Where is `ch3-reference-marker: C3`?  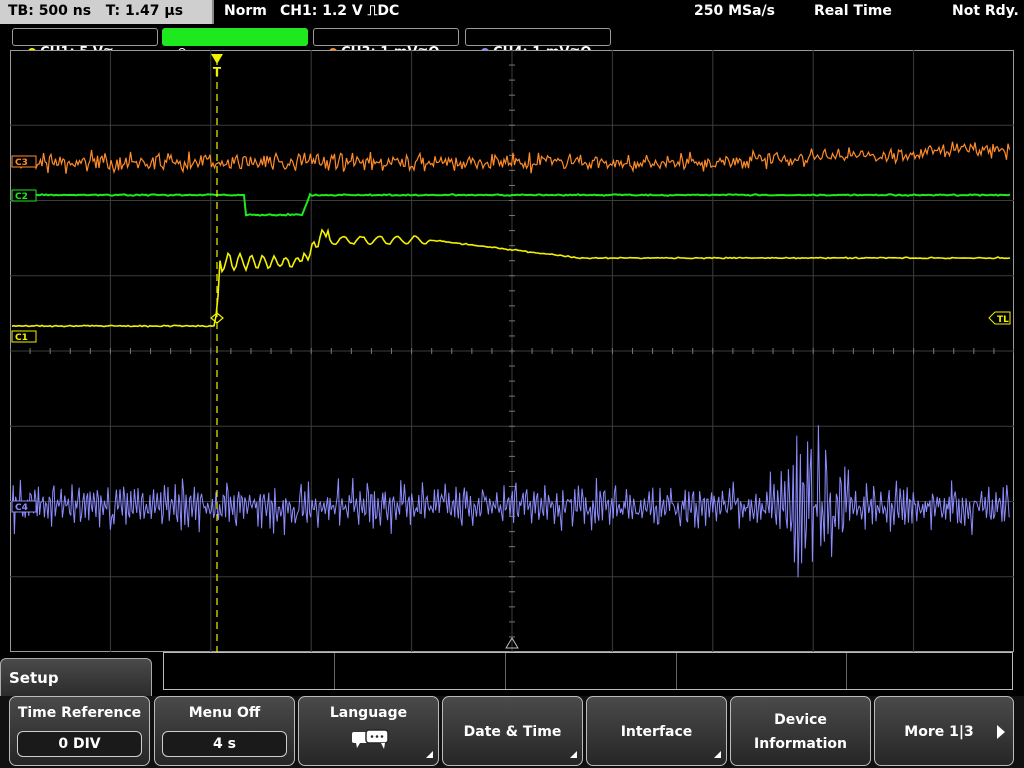 ch3-reference-marker: C3 is located at coordinates (24, 161).